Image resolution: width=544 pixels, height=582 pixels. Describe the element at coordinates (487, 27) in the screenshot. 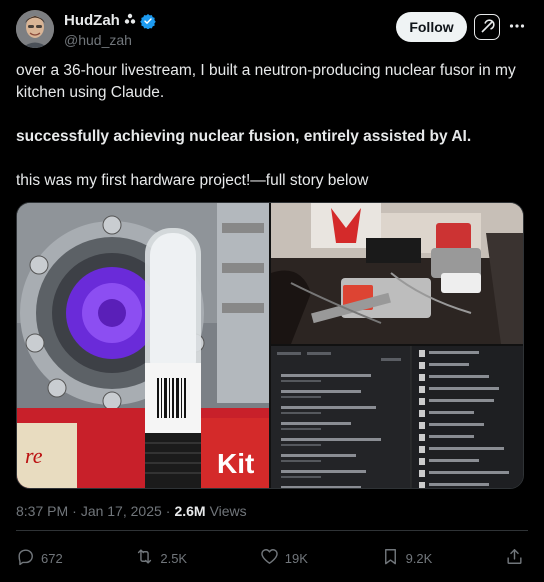

I see `grok-icon` at that location.